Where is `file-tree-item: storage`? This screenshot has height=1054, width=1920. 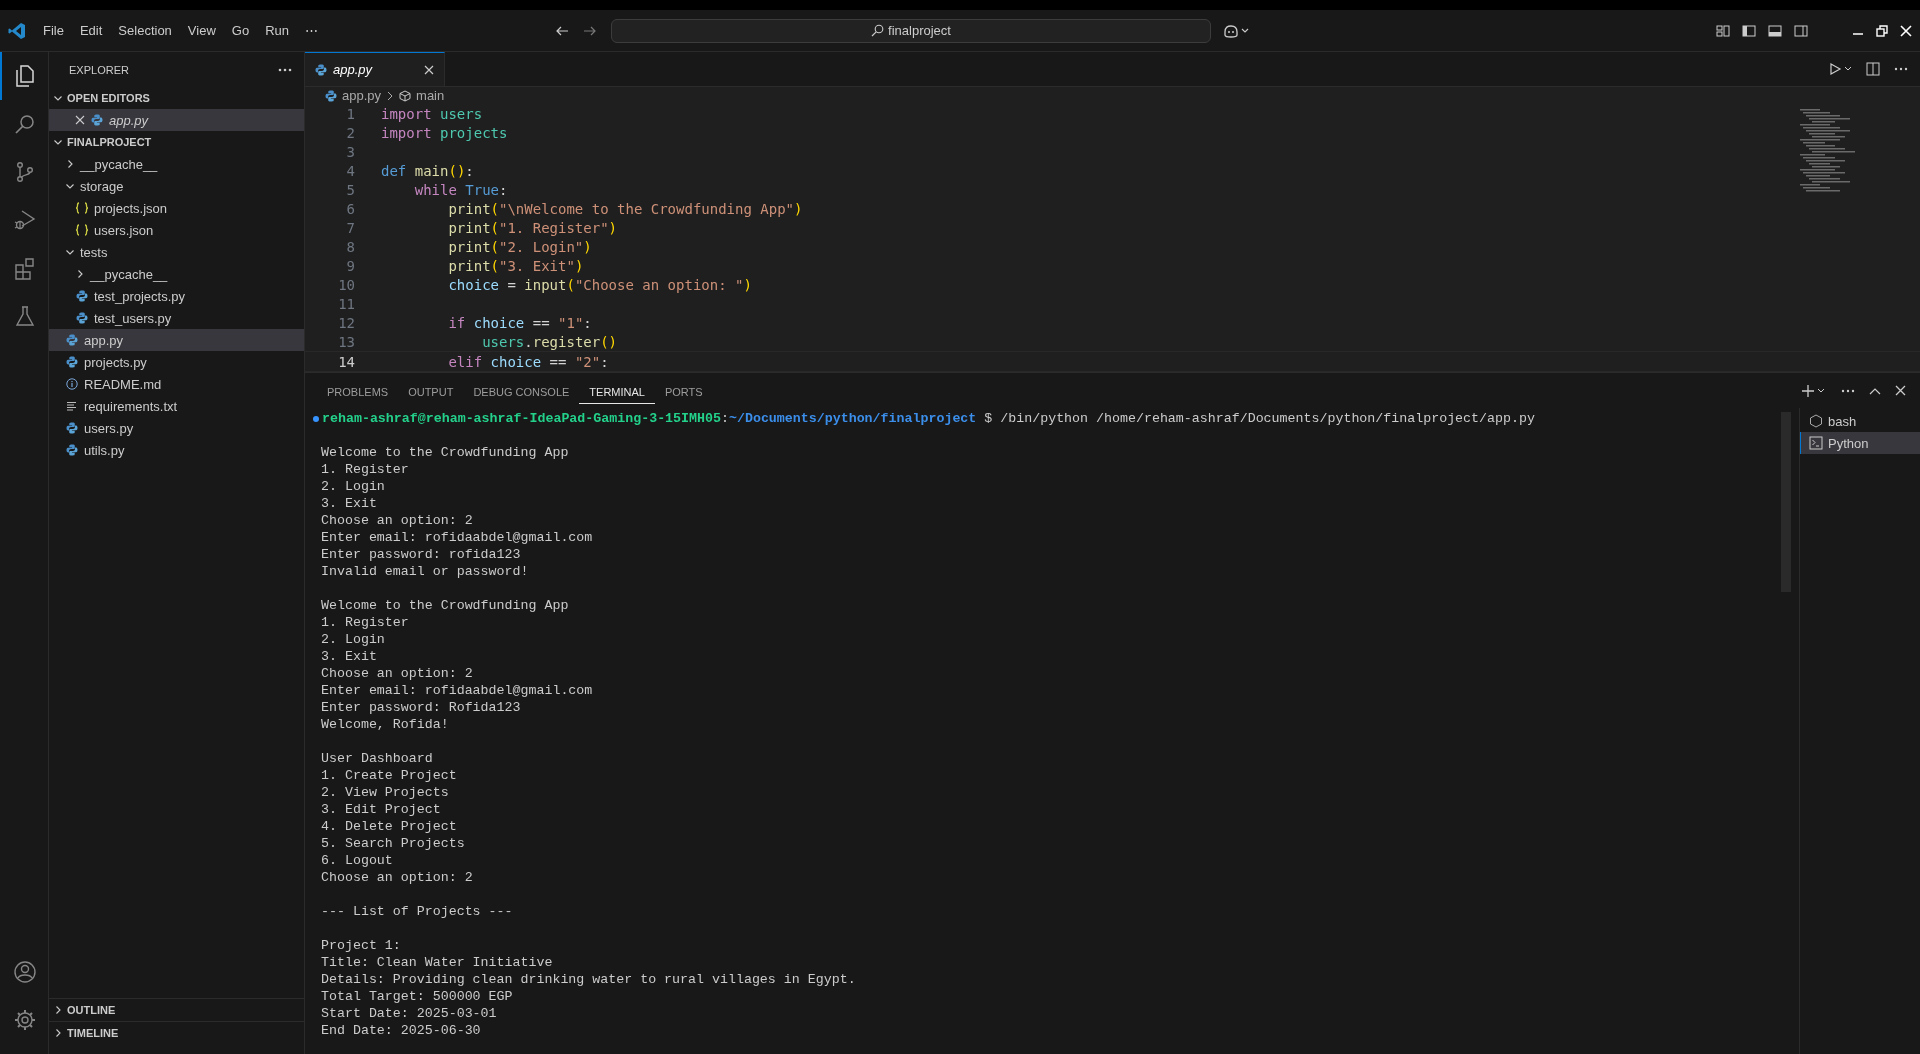 file-tree-item: storage is located at coordinates (176, 186).